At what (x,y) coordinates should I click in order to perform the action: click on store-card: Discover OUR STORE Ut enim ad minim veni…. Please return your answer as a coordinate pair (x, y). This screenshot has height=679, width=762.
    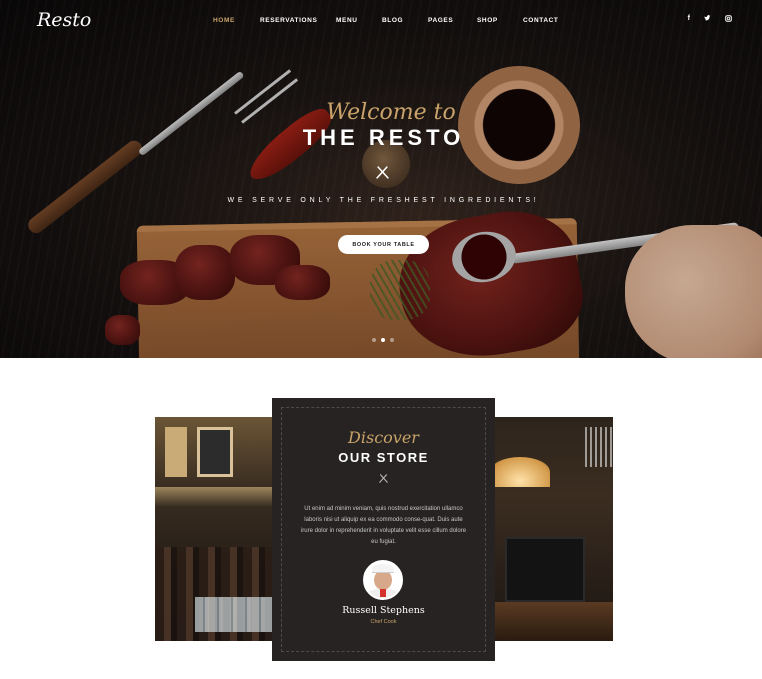
    Looking at the image, I should click on (383, 529).